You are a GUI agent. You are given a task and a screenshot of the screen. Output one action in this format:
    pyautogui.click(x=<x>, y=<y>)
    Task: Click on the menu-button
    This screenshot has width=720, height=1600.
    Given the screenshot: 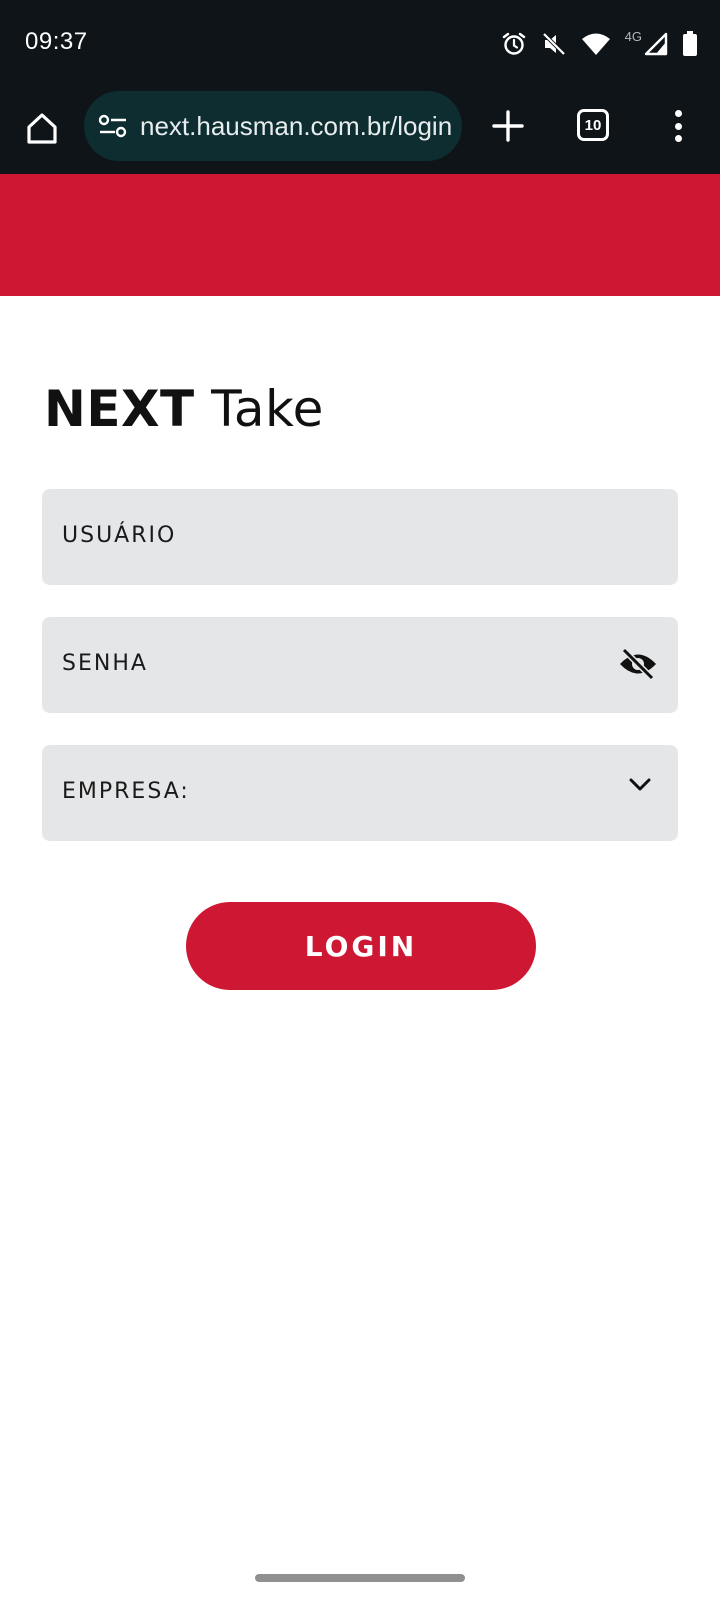 What is the action you would take?
    pyautogui.click(x=678, y=126)
    